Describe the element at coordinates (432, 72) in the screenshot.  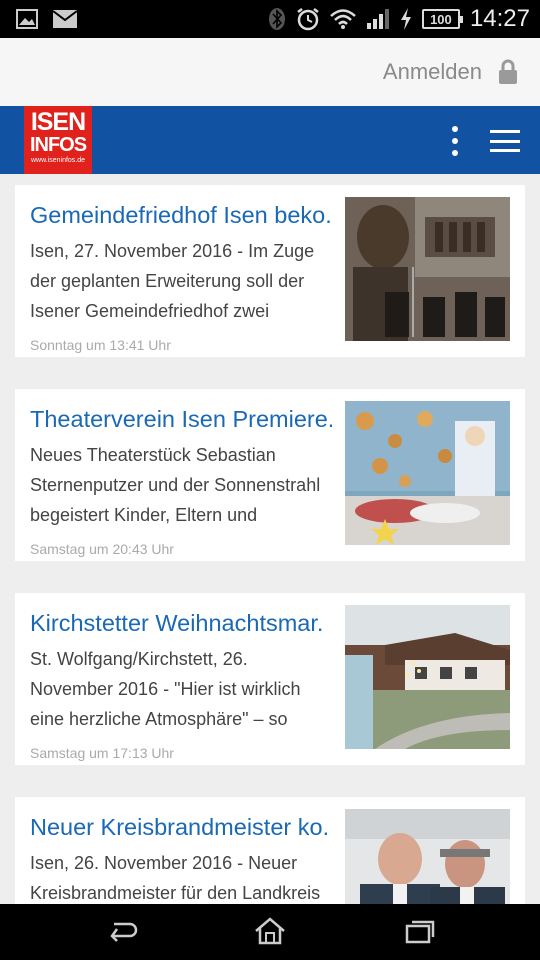
I see `login-link: Anmelden` at that location.